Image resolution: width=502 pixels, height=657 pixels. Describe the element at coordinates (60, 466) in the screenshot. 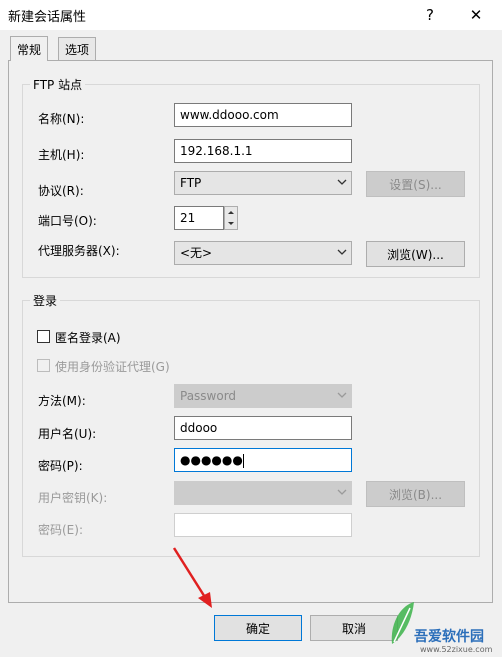

I see `password-label: 密码(P):` at that location.